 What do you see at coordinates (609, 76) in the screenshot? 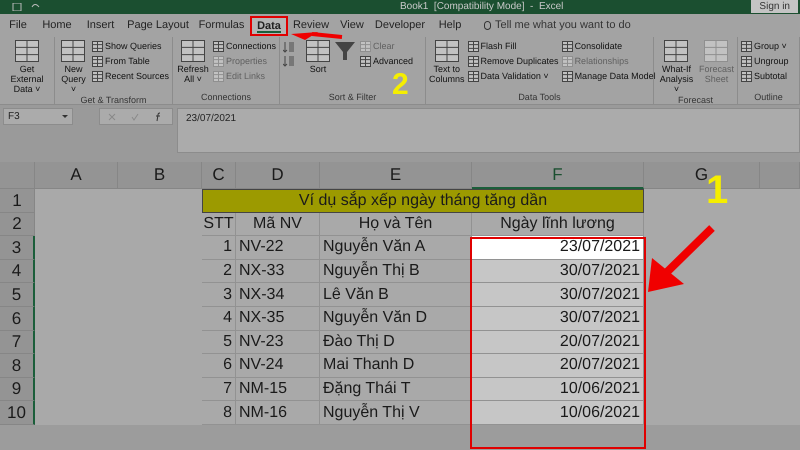
I see `ribbon-button: Manage Data Model` at bounding box center [609, 76].